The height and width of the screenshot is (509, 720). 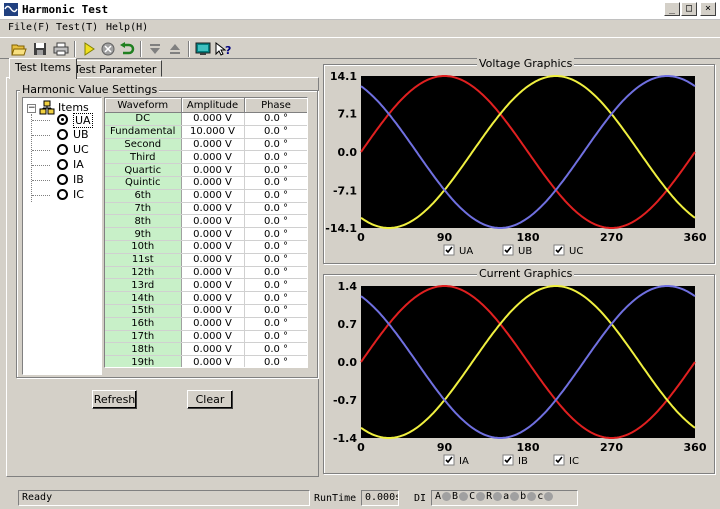 I want to click on amplitude-cell: 10.000 V, so click(x=213, y=132).